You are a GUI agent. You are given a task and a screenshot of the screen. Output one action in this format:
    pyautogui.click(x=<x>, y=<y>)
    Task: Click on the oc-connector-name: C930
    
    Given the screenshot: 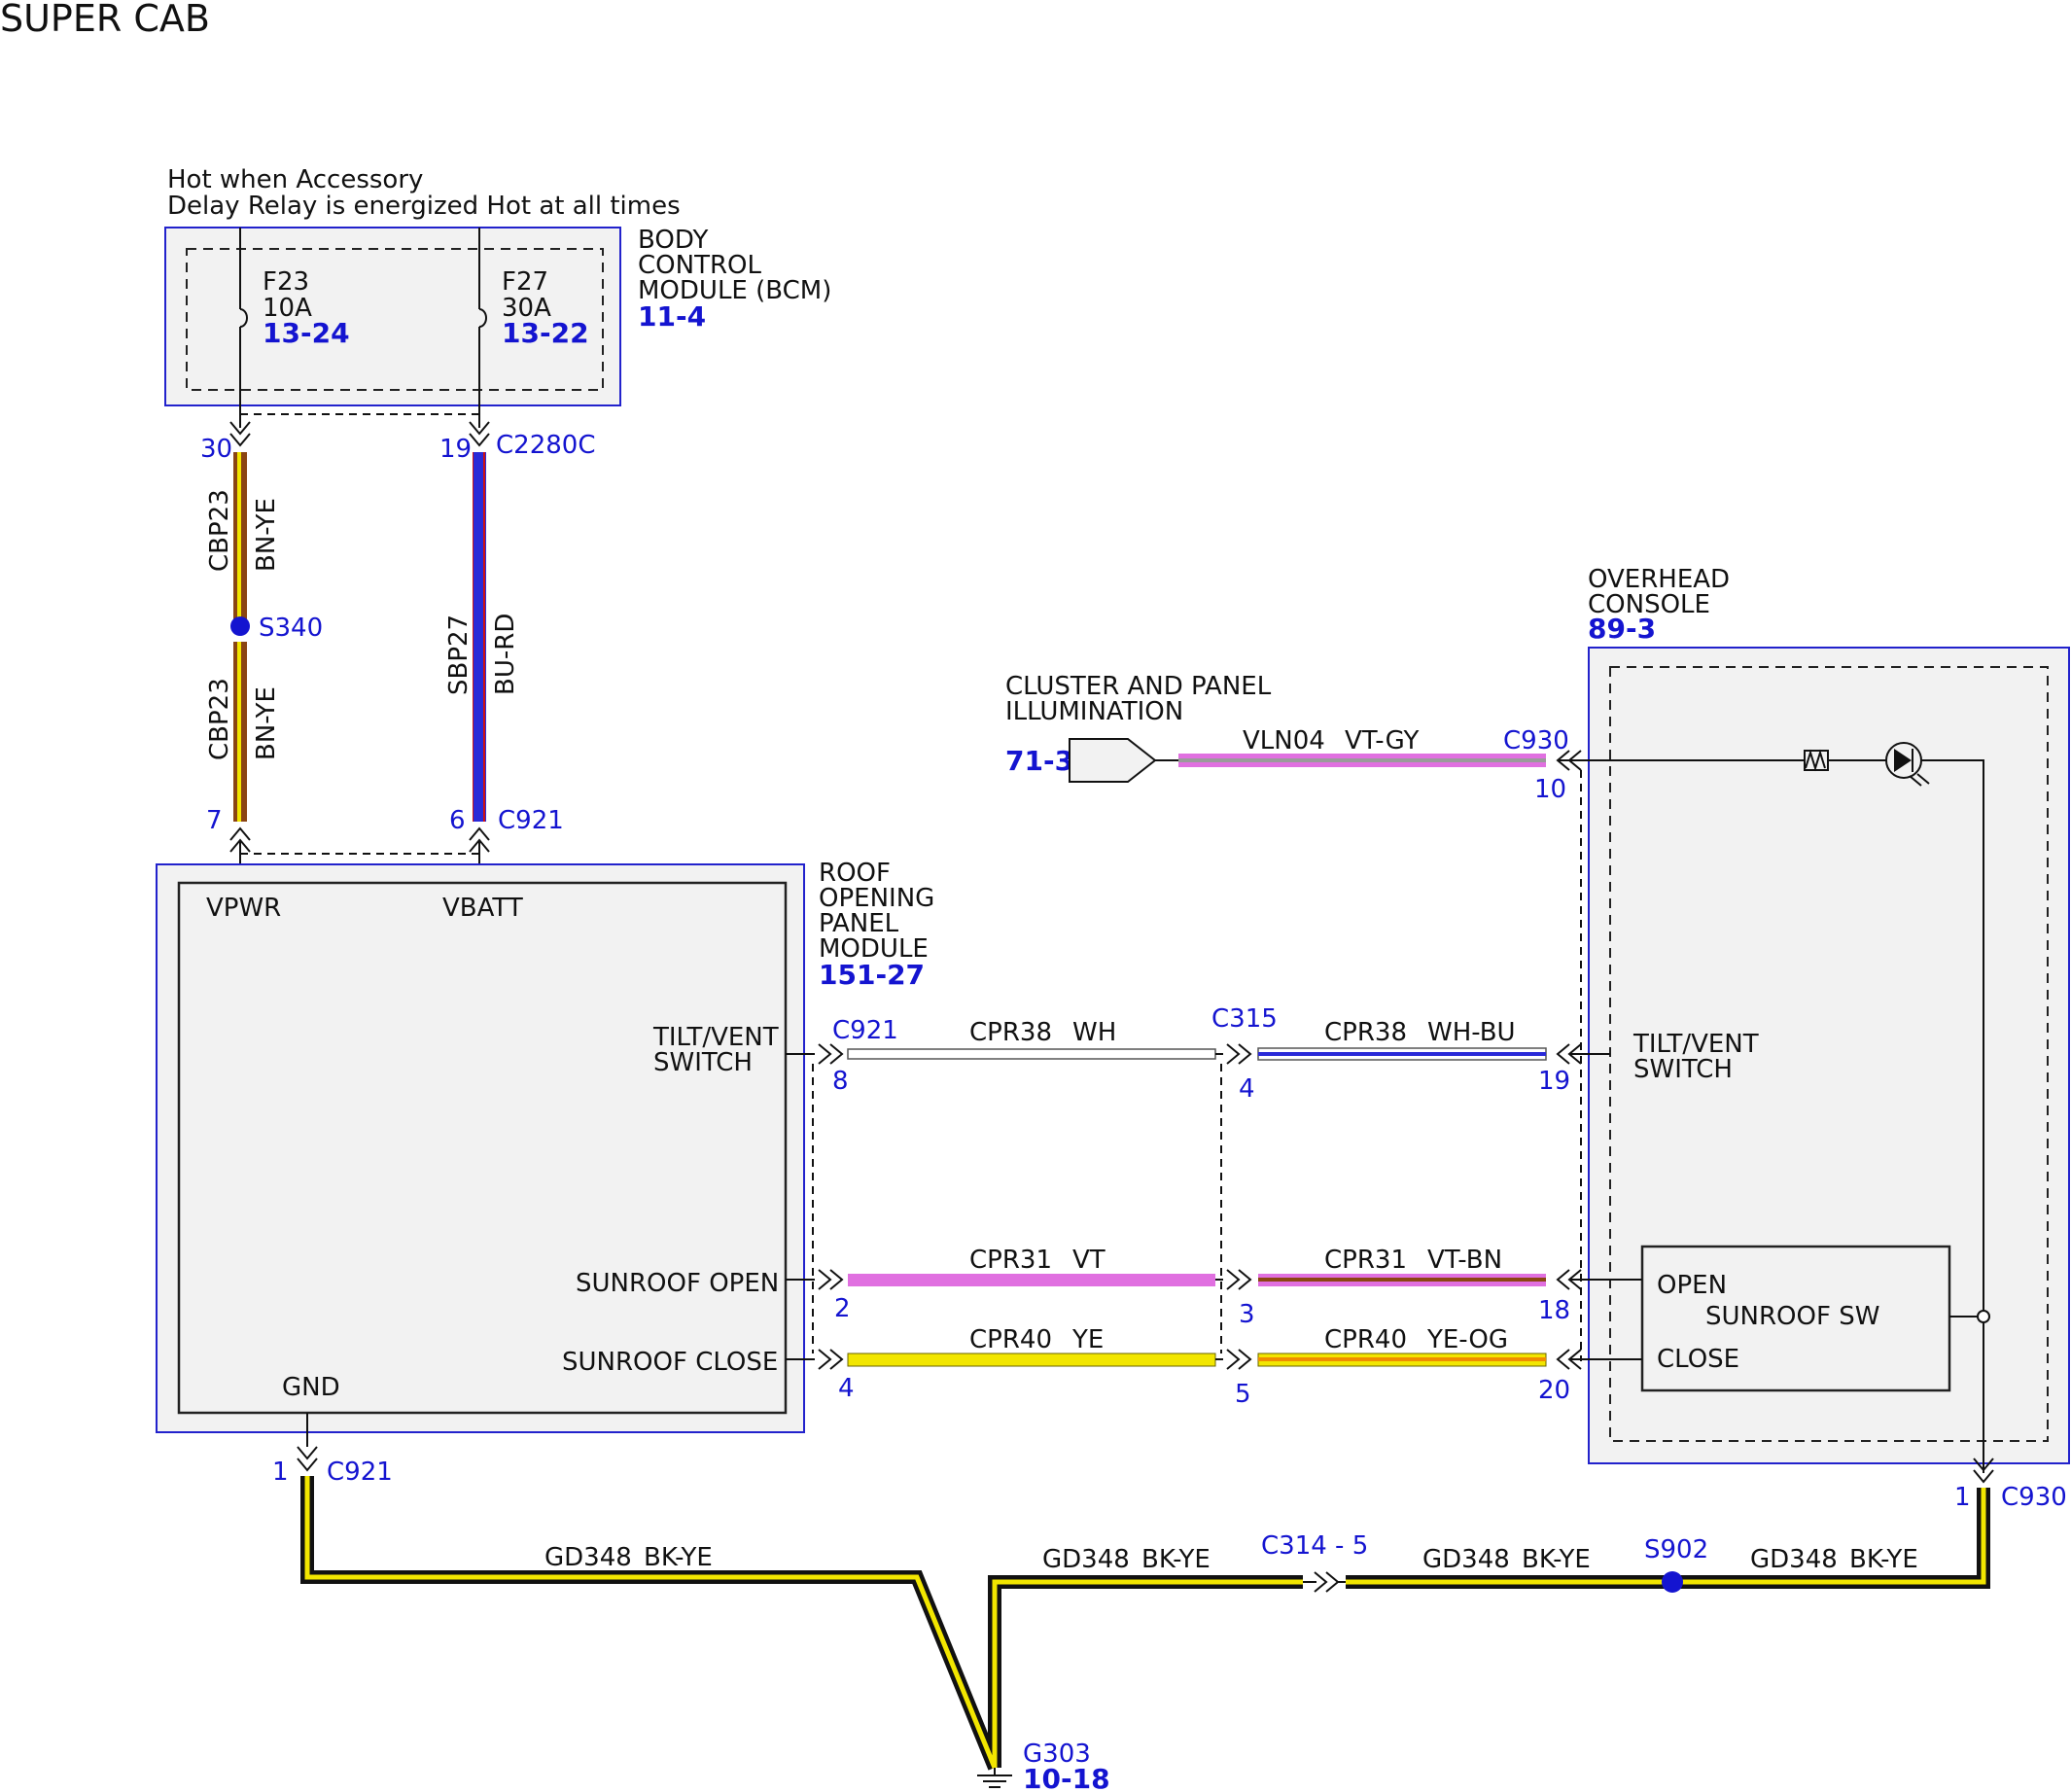 What is the action you would take?
    pyautogui.click(x=2034, y=1498)
    